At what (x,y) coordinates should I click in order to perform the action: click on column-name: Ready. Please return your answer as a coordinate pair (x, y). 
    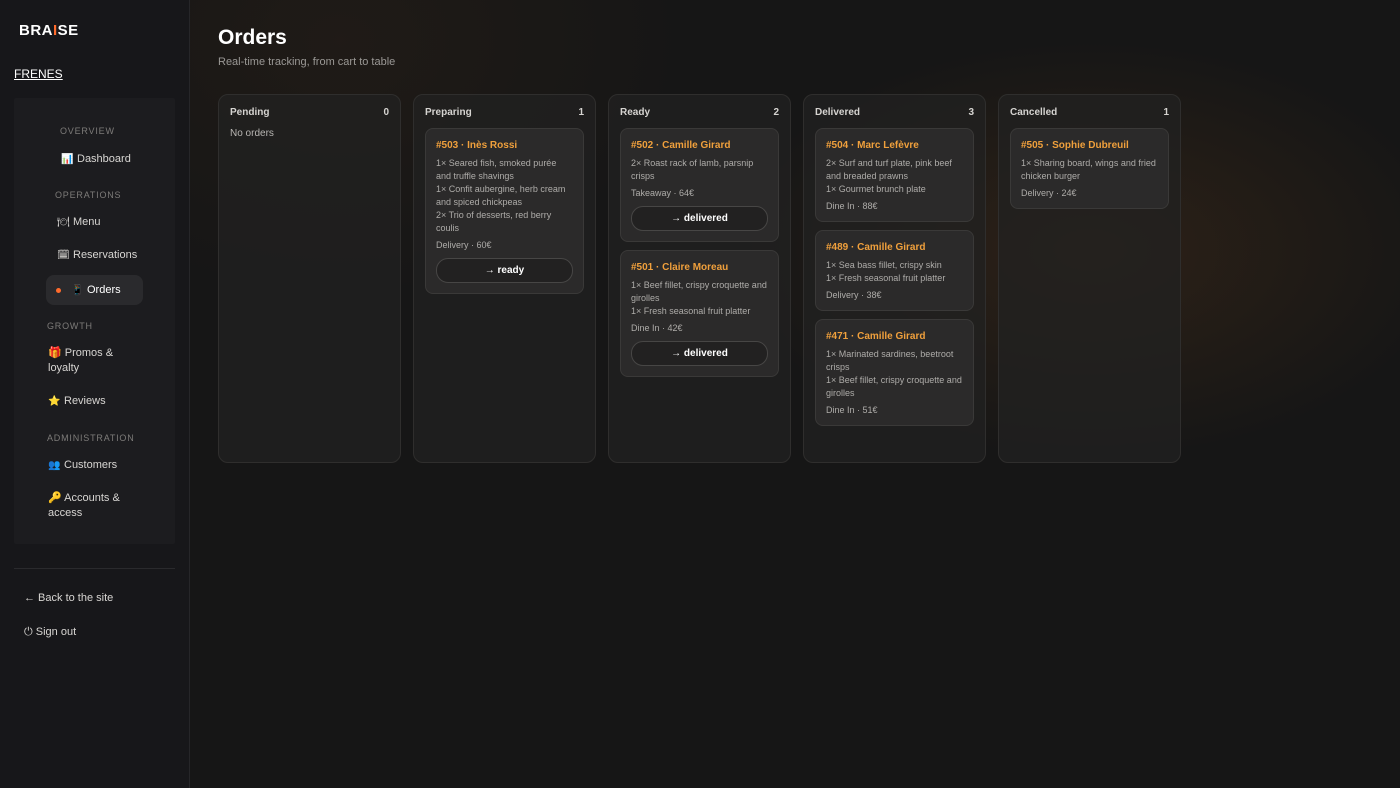
    Looking at the image, I should click on (635, 112).